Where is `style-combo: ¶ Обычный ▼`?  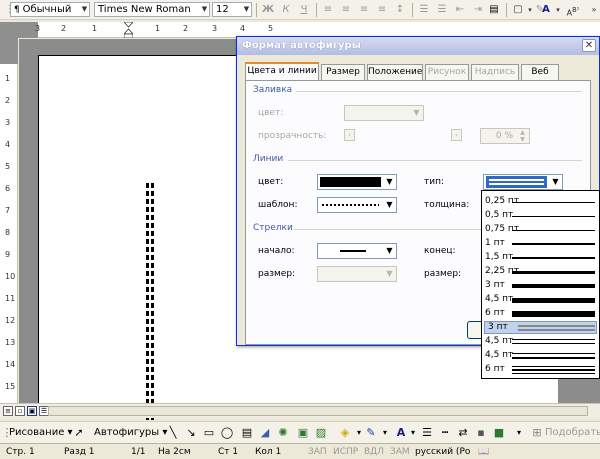
style-combo: ¶ Обычный ▼ is located at coordinates (50, 9).